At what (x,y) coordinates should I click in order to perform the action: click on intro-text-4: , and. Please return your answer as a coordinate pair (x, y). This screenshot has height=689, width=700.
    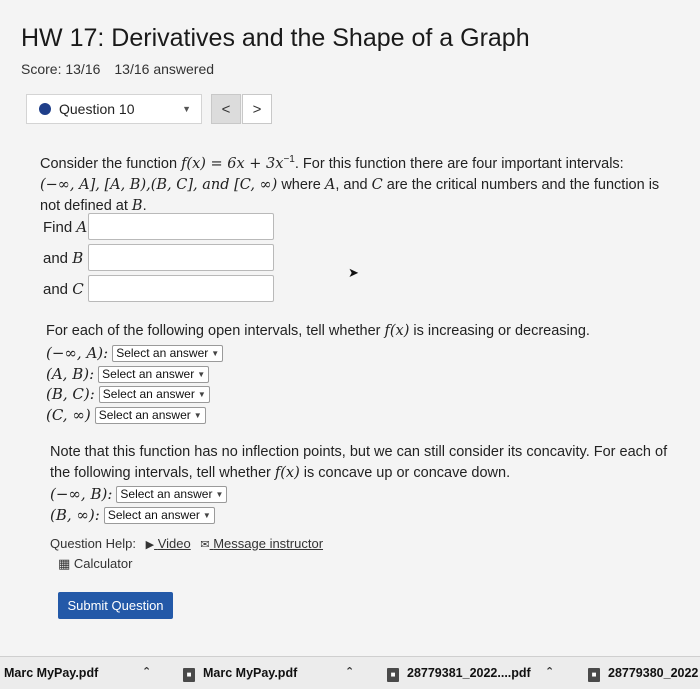
    Looking at the image, I should click on (353, 184).